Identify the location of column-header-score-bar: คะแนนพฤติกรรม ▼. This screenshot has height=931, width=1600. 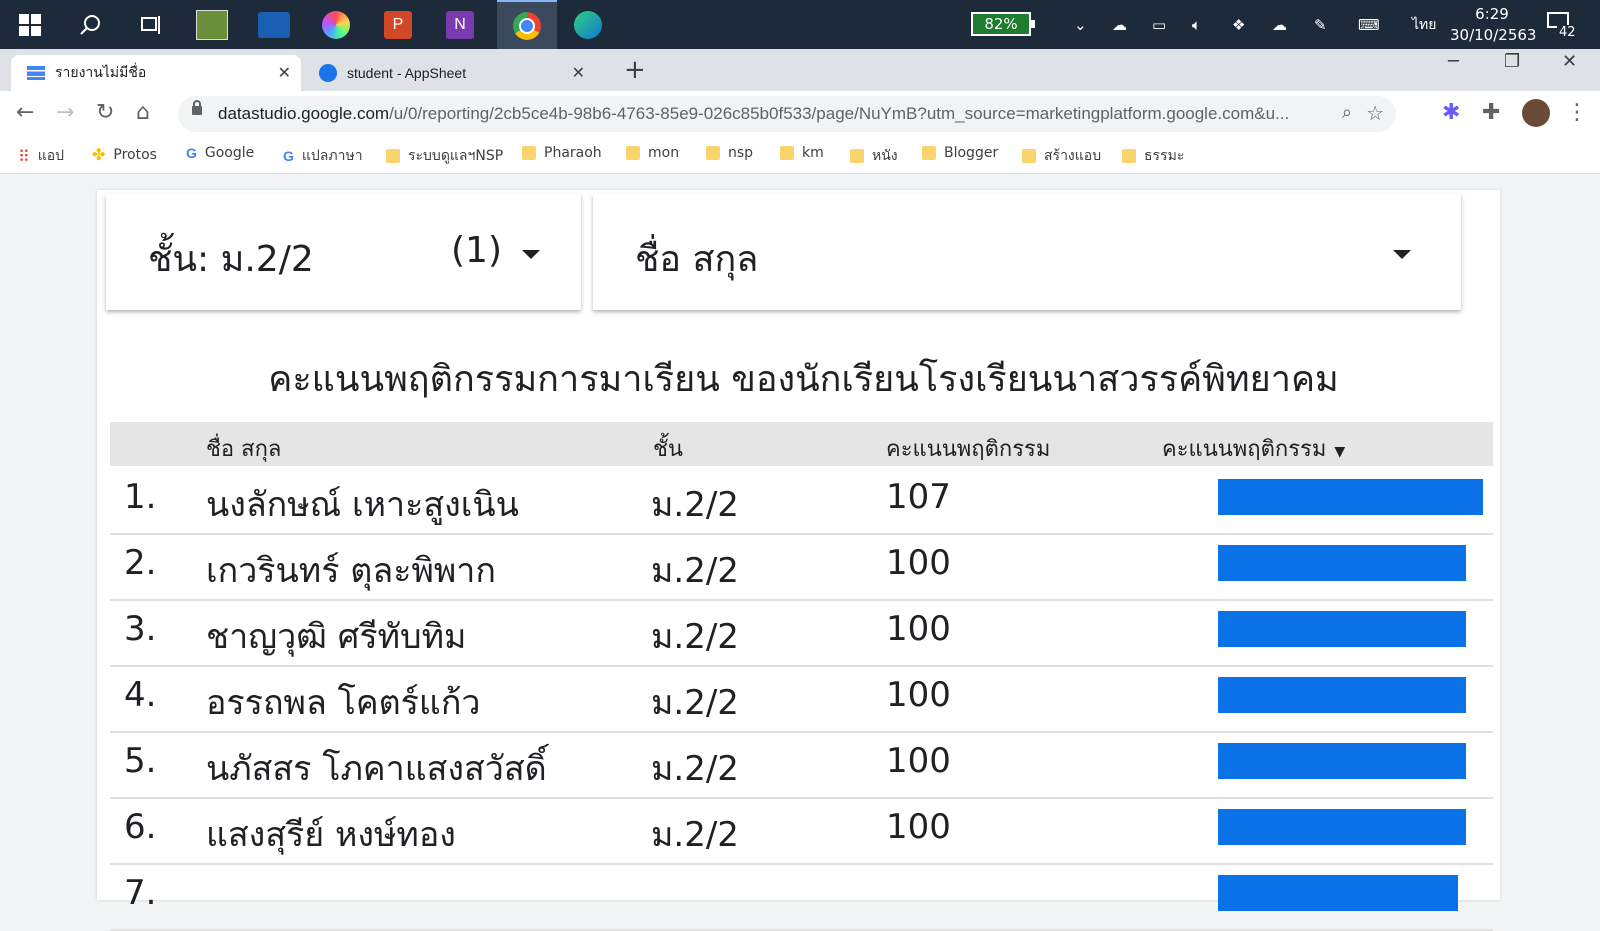
(1253, 448).